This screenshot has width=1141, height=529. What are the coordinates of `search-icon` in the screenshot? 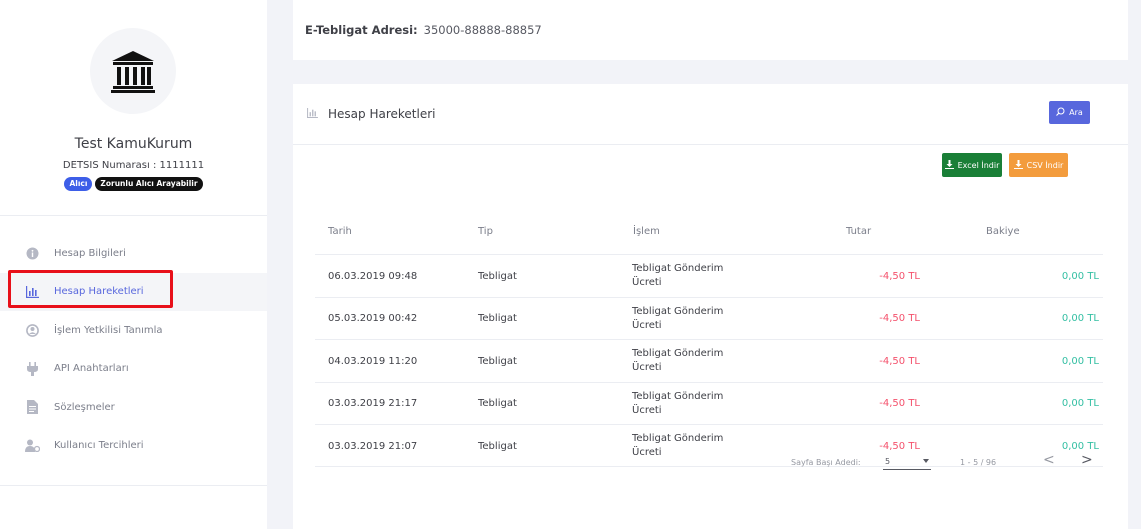 It's located at (1060, 112).